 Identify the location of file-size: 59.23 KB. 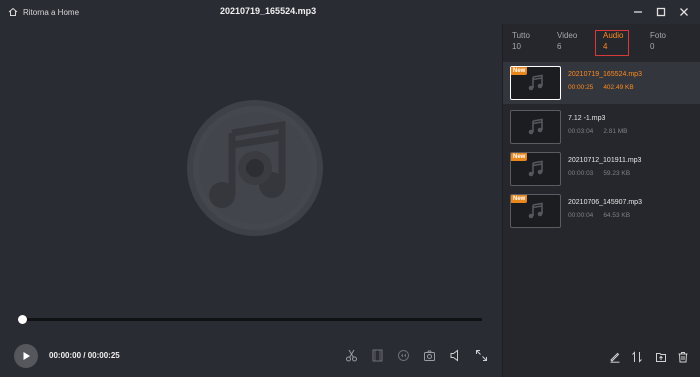
(617, 173).